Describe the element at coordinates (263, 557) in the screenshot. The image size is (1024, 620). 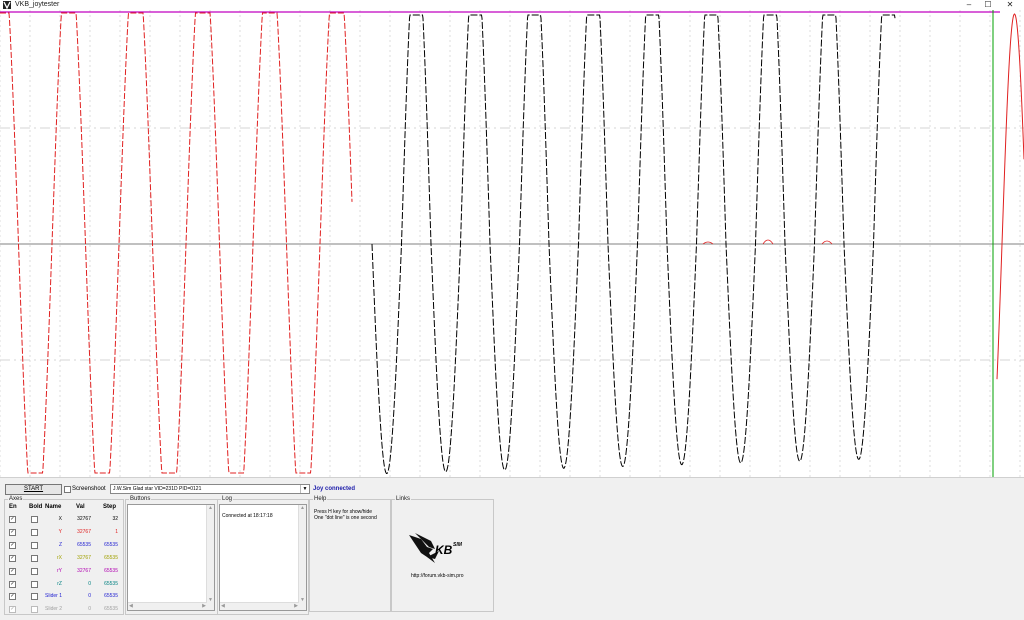
I see `log-box: Connected at 18:17:18 ▲ ▼ ◀ ▶` at that location.